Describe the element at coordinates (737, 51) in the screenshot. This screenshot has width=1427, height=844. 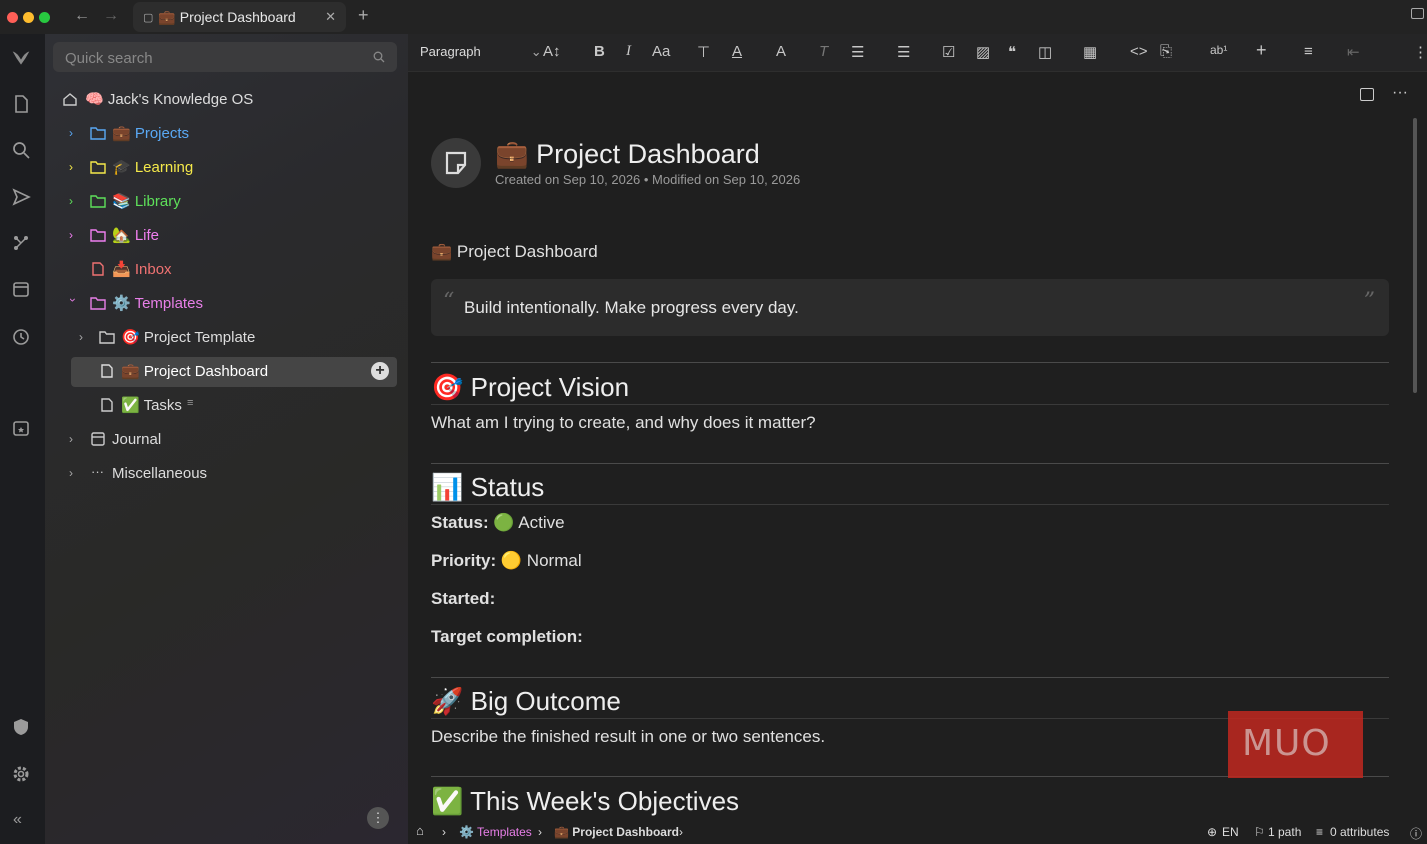
I see `font-color-icon: A` at that location.